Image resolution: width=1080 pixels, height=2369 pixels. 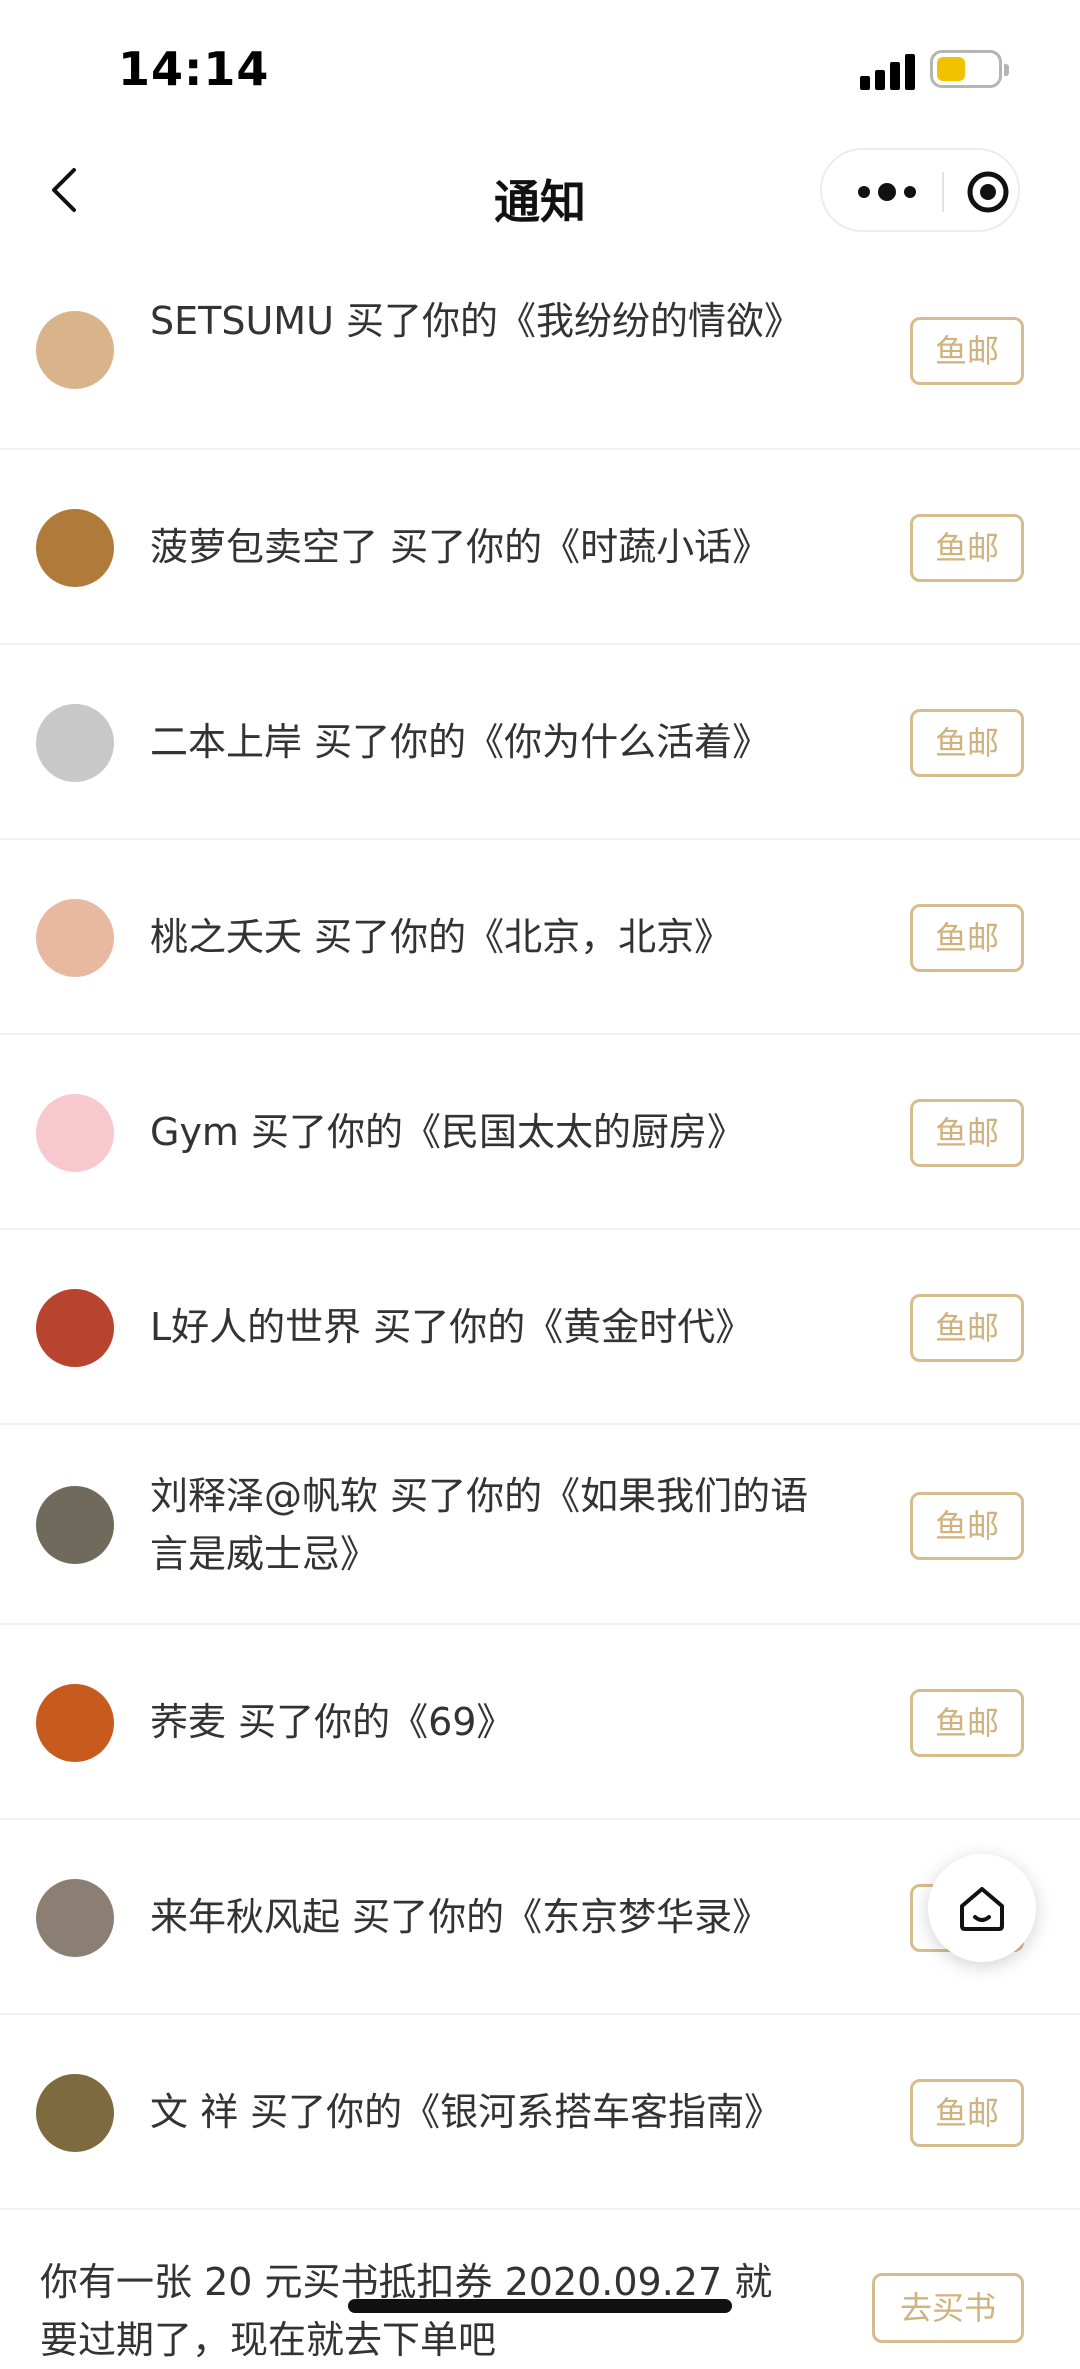 I want to click on capsule-divider, so click(x=943, y=192).